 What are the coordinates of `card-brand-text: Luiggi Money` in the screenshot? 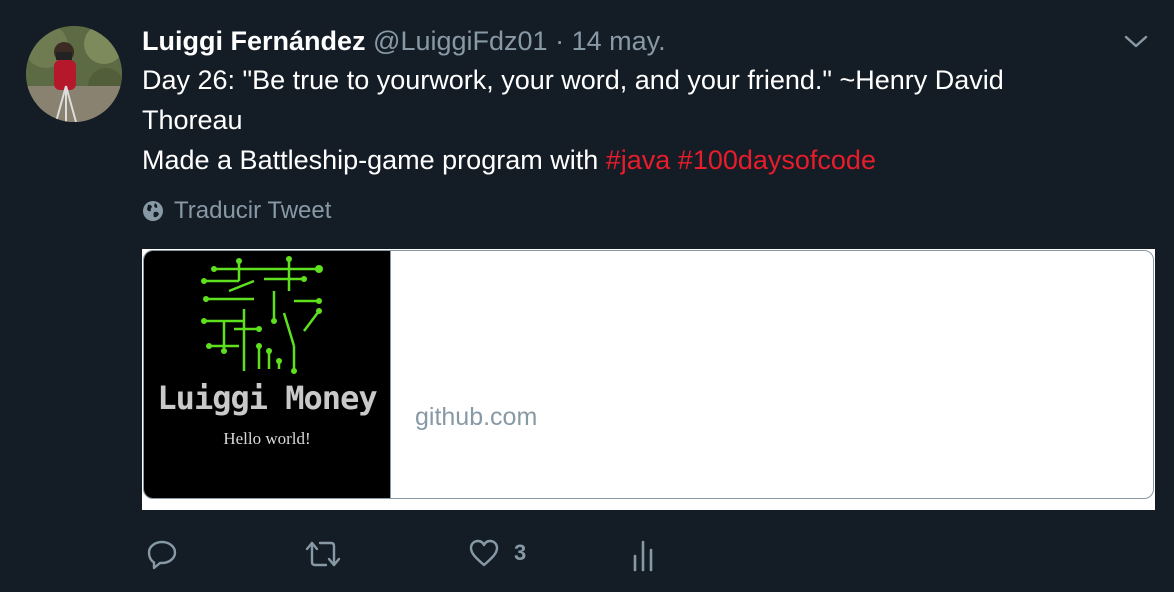 It's located at (267, 398).